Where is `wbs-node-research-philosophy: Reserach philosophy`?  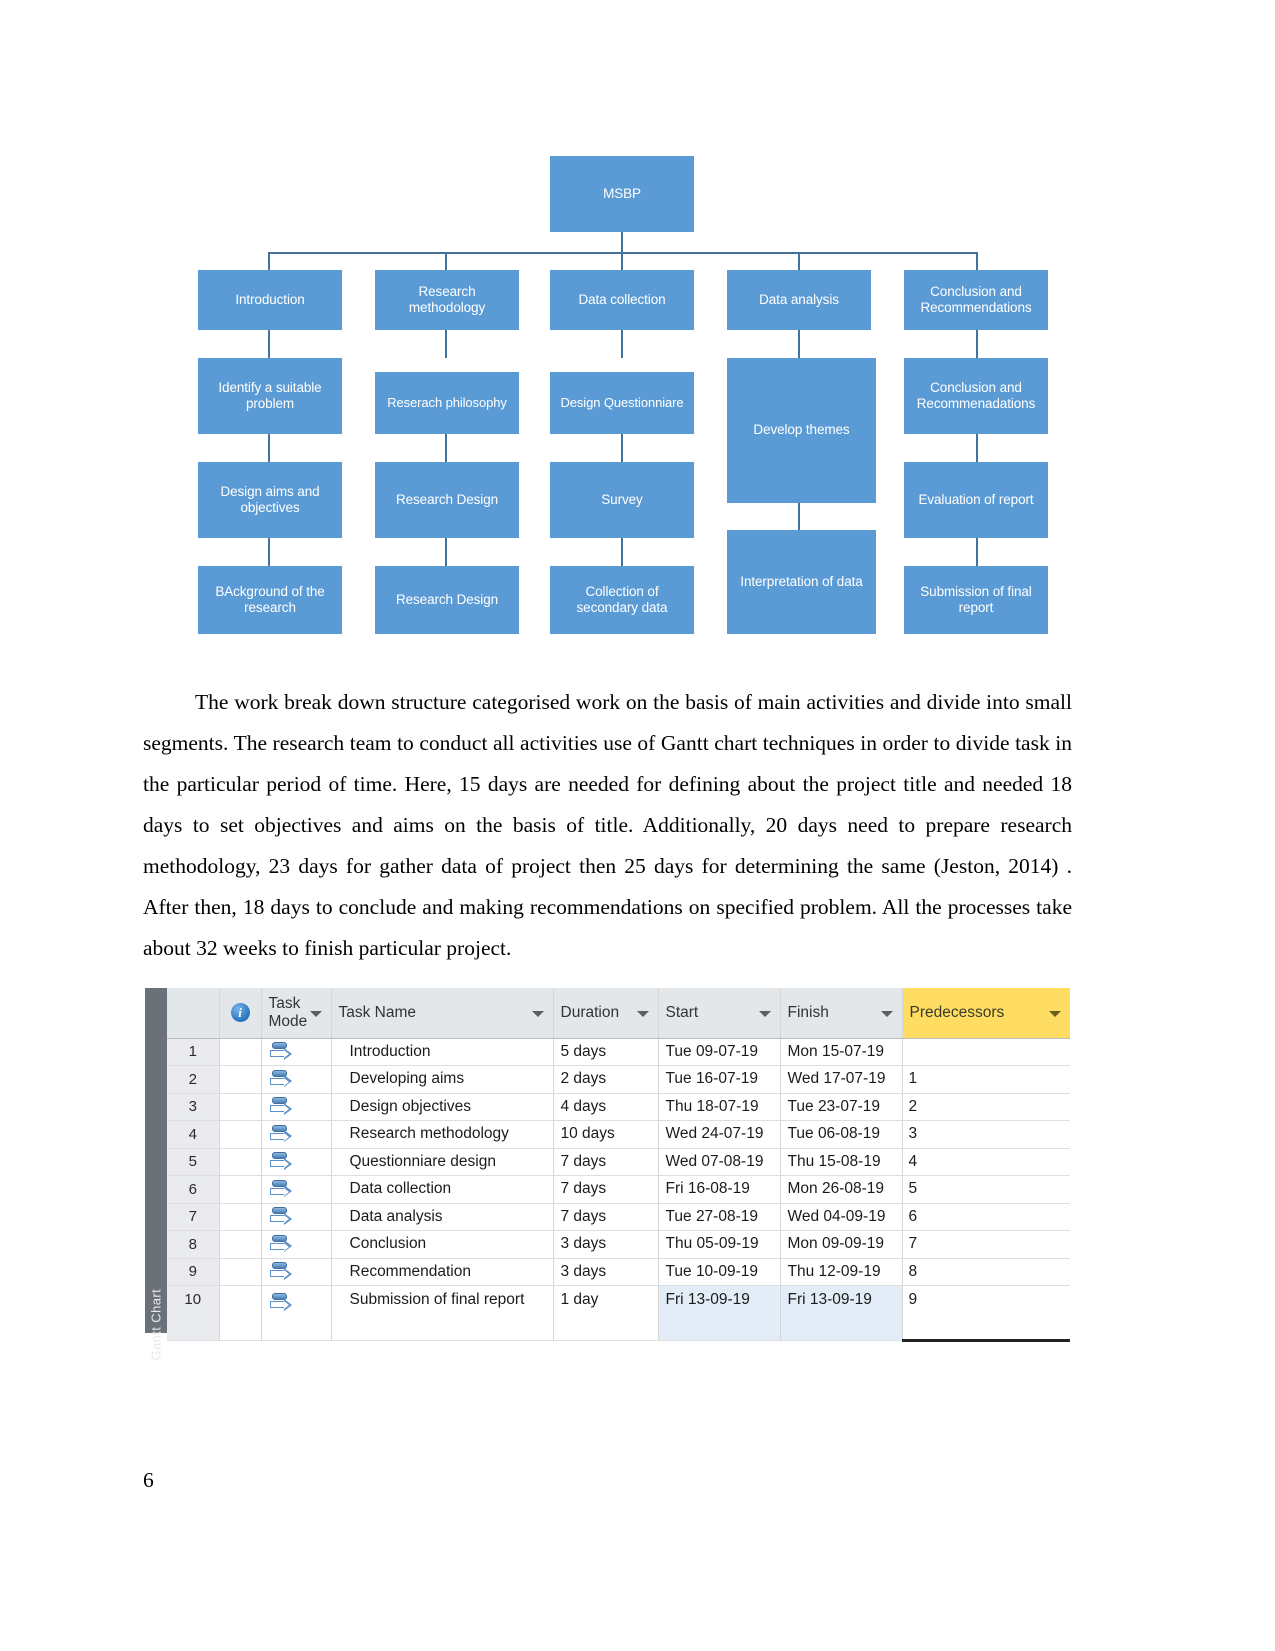 wbs-node-research-philosophy: Reserach philosophy is located at coordinates (447, 403).